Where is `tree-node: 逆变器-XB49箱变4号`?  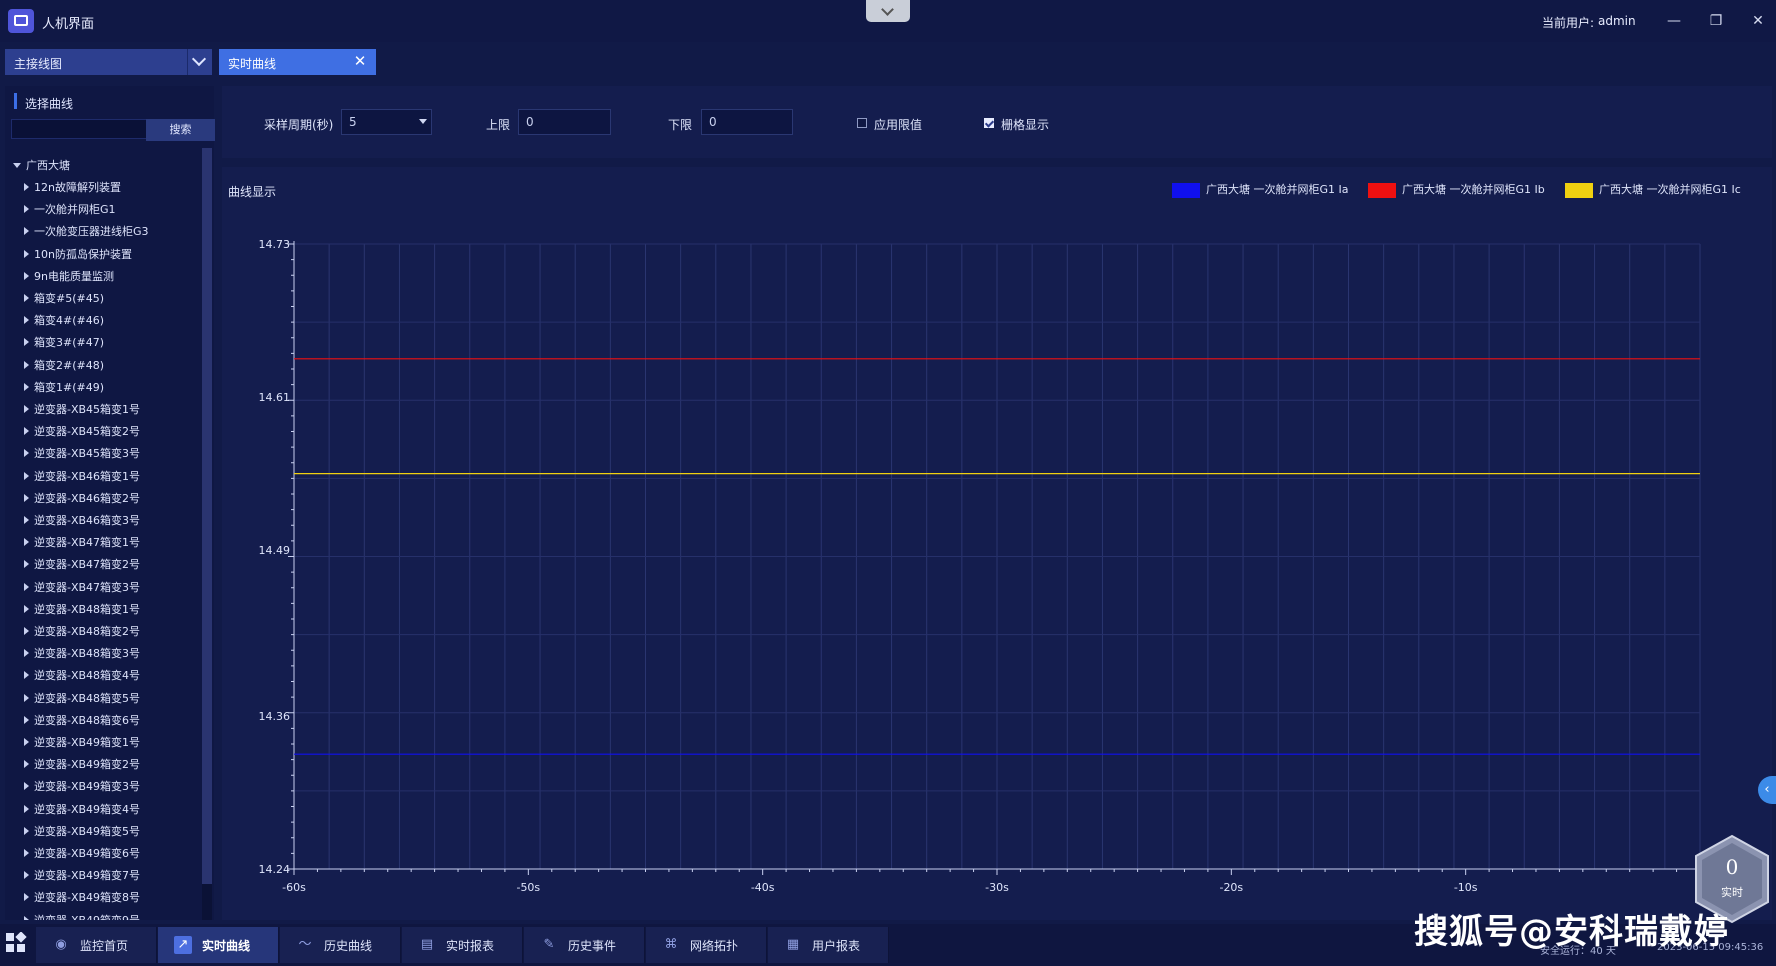 tree-node: 逆变器-XB49箱变4号 is located at coordinates (82, 809).